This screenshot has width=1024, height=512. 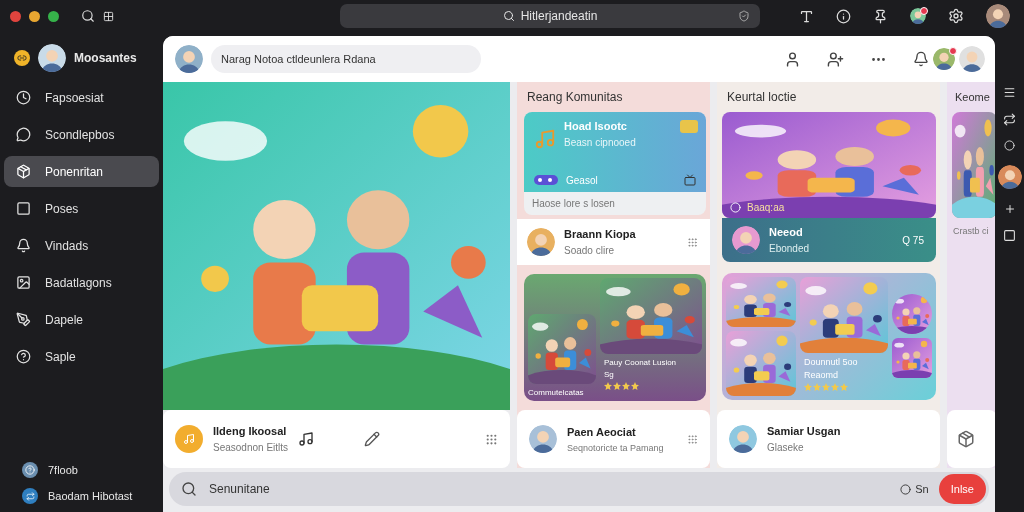 What do you see at coordinates (615, 163) in the screenshot?
I see `feature-card: Hoad Isootc Beasn cipnooed Geasol Haose lore s losen` at bounding box center [615, 163].